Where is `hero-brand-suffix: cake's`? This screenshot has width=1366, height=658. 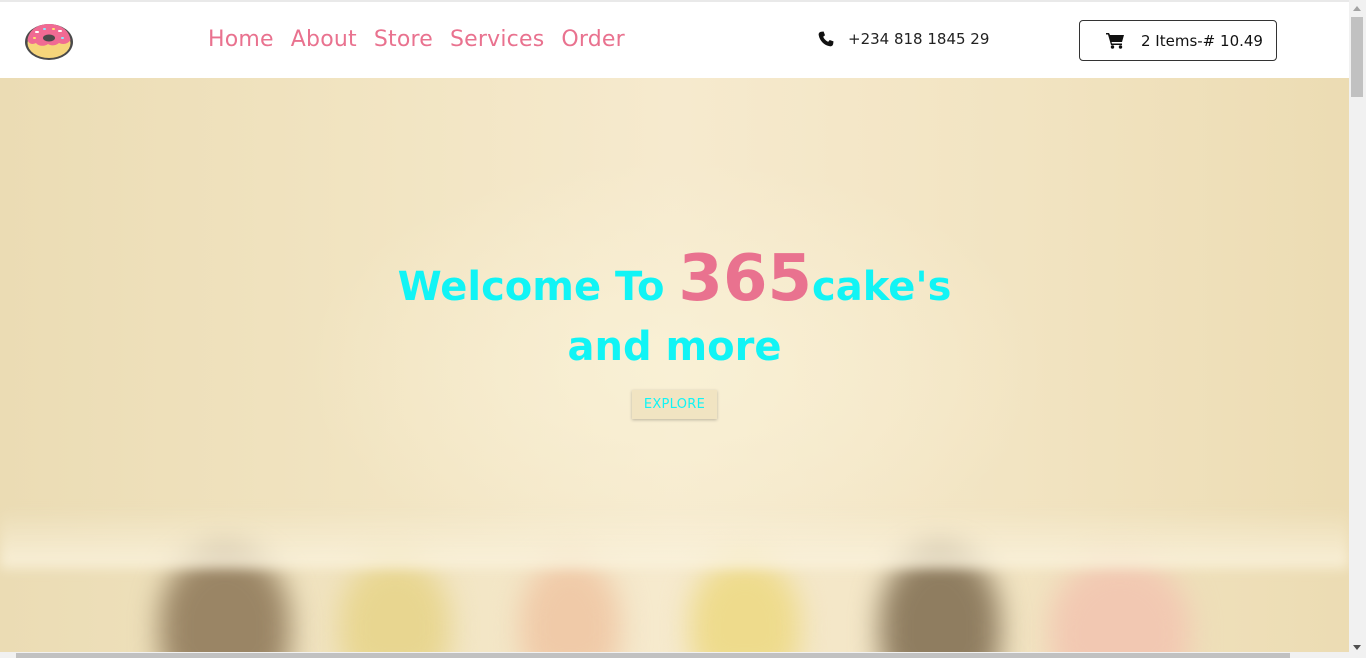
hero-brand-suffix: cake's is located at coordinates (882, 287).